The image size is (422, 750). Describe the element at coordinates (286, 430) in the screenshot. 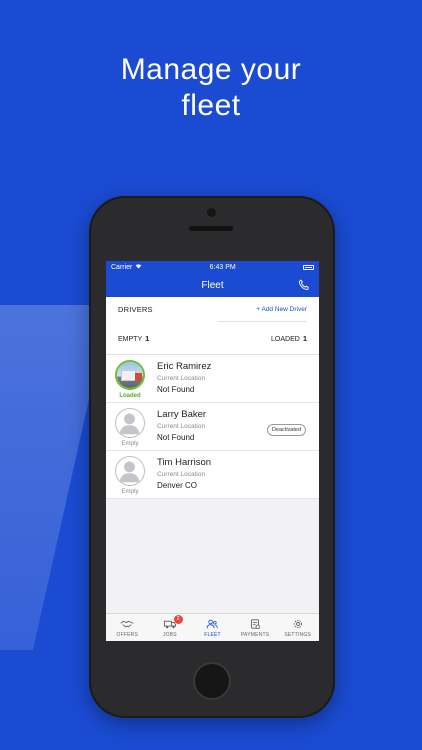

I see `deactivated-badge: Deactivated` at that location.